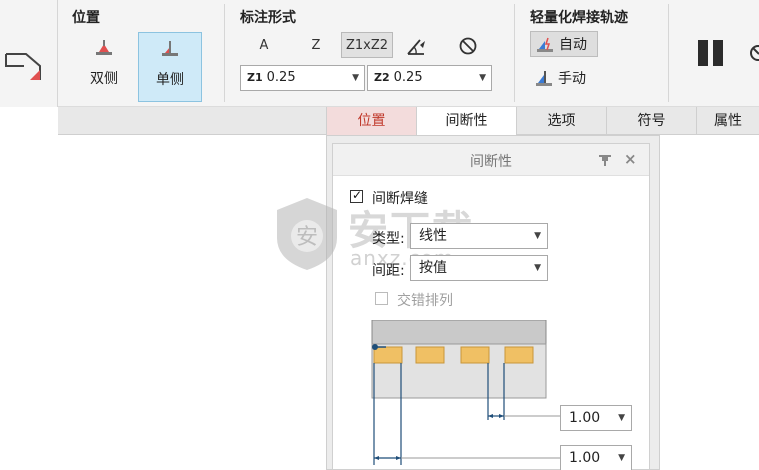 This screenshot has height=470, width=759. Describe the element at coordinates (544, 78) in the screenshot. I see `manual-weld-icon` at that location.